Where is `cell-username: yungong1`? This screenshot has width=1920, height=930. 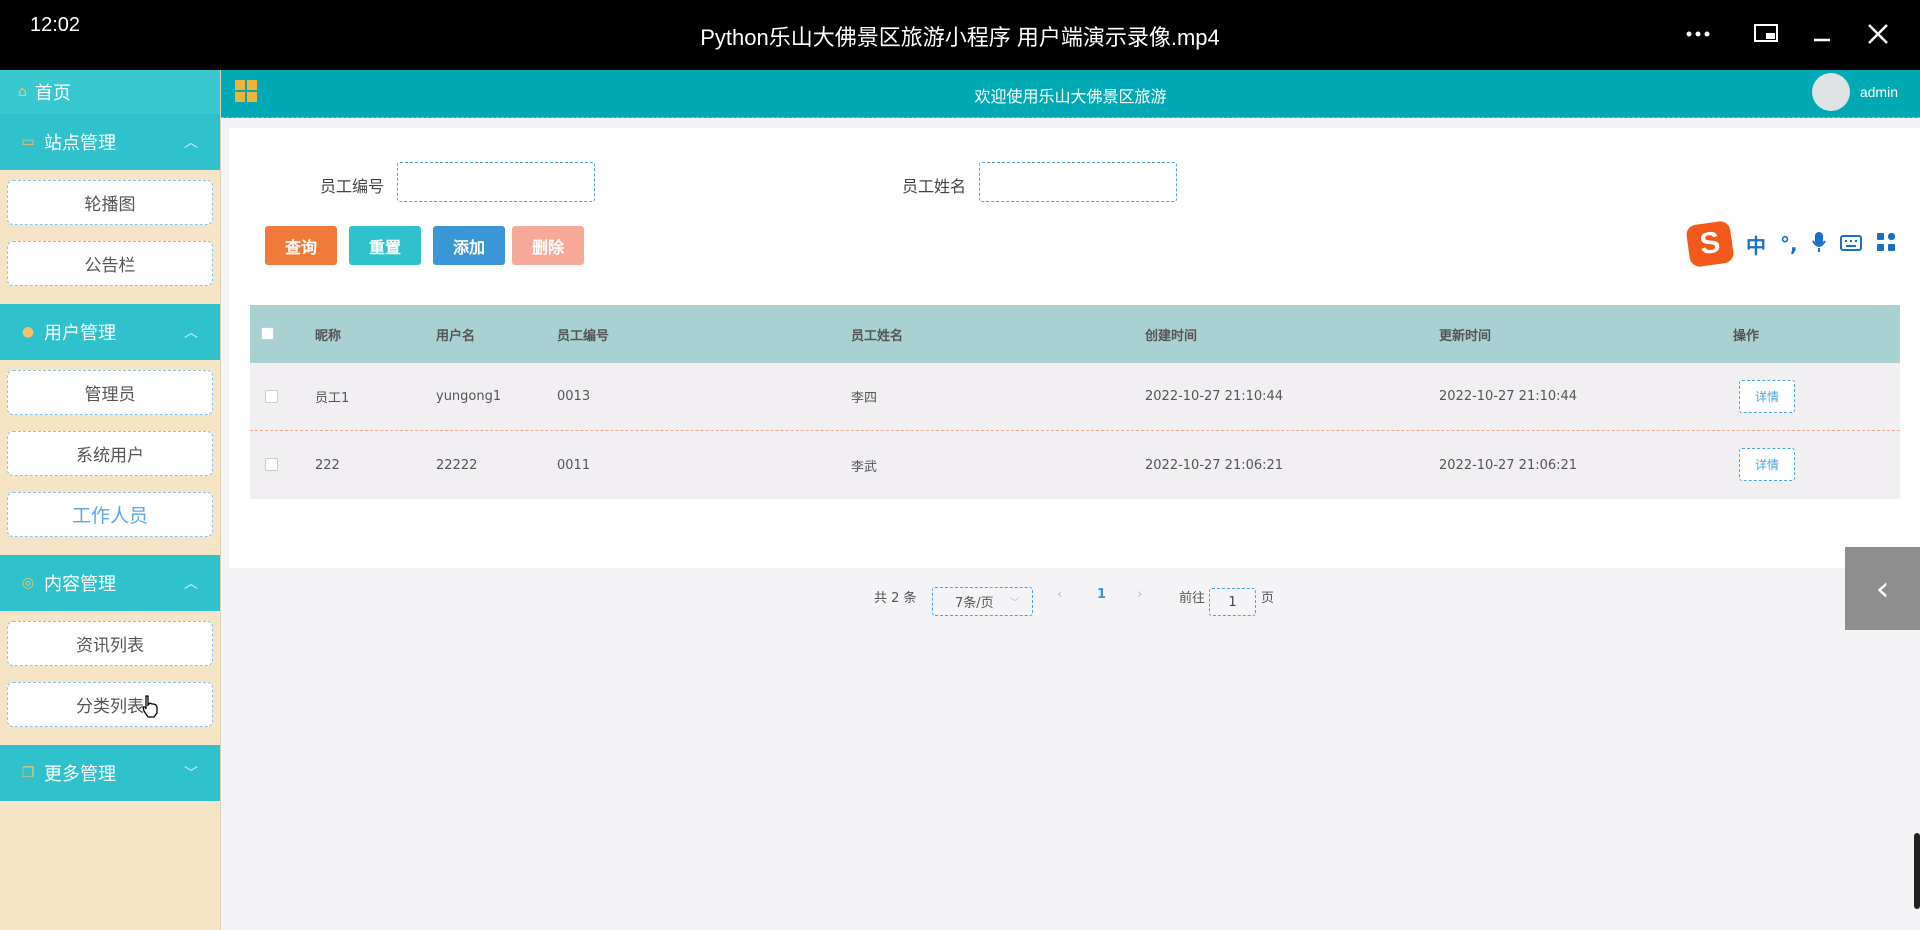 cell-username: yungong1 is located at coordinates (469, 396).